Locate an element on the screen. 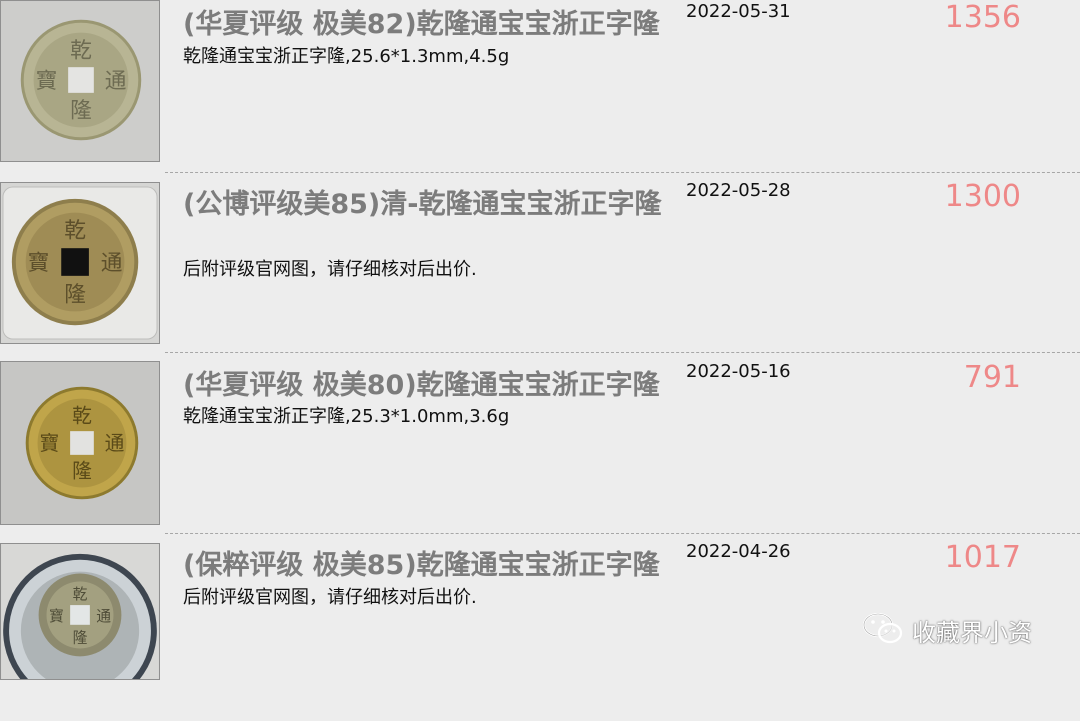 This screenshot has height=721, width=1080. listing-price: 1017 is located at coordinates (982, 557).